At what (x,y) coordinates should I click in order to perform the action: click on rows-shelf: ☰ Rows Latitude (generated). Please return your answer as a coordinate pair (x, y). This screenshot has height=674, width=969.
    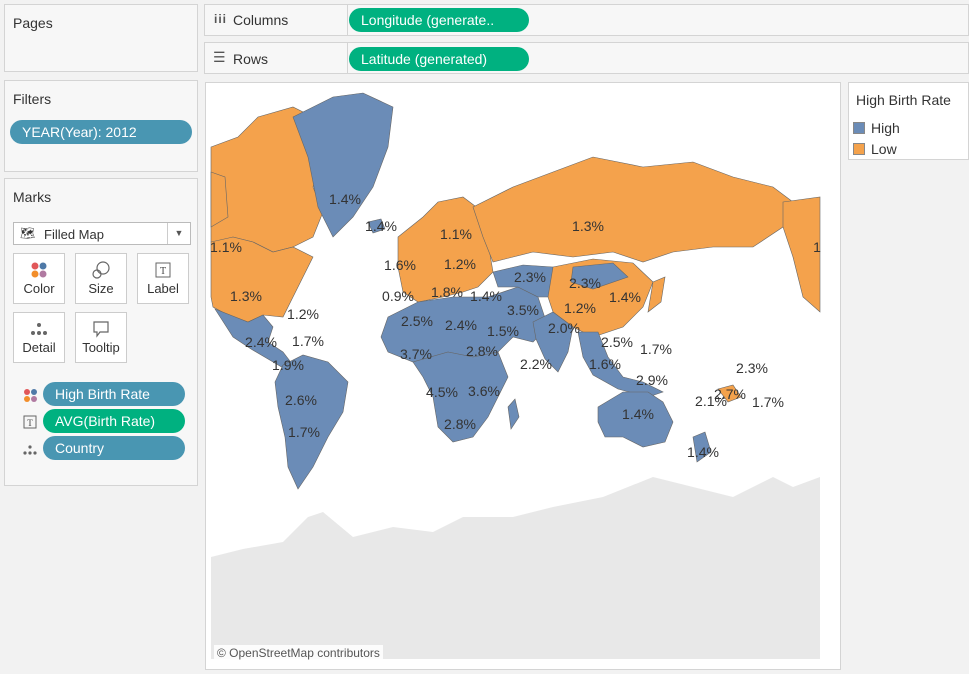
    Looking at the image, I should click on (586, 58).